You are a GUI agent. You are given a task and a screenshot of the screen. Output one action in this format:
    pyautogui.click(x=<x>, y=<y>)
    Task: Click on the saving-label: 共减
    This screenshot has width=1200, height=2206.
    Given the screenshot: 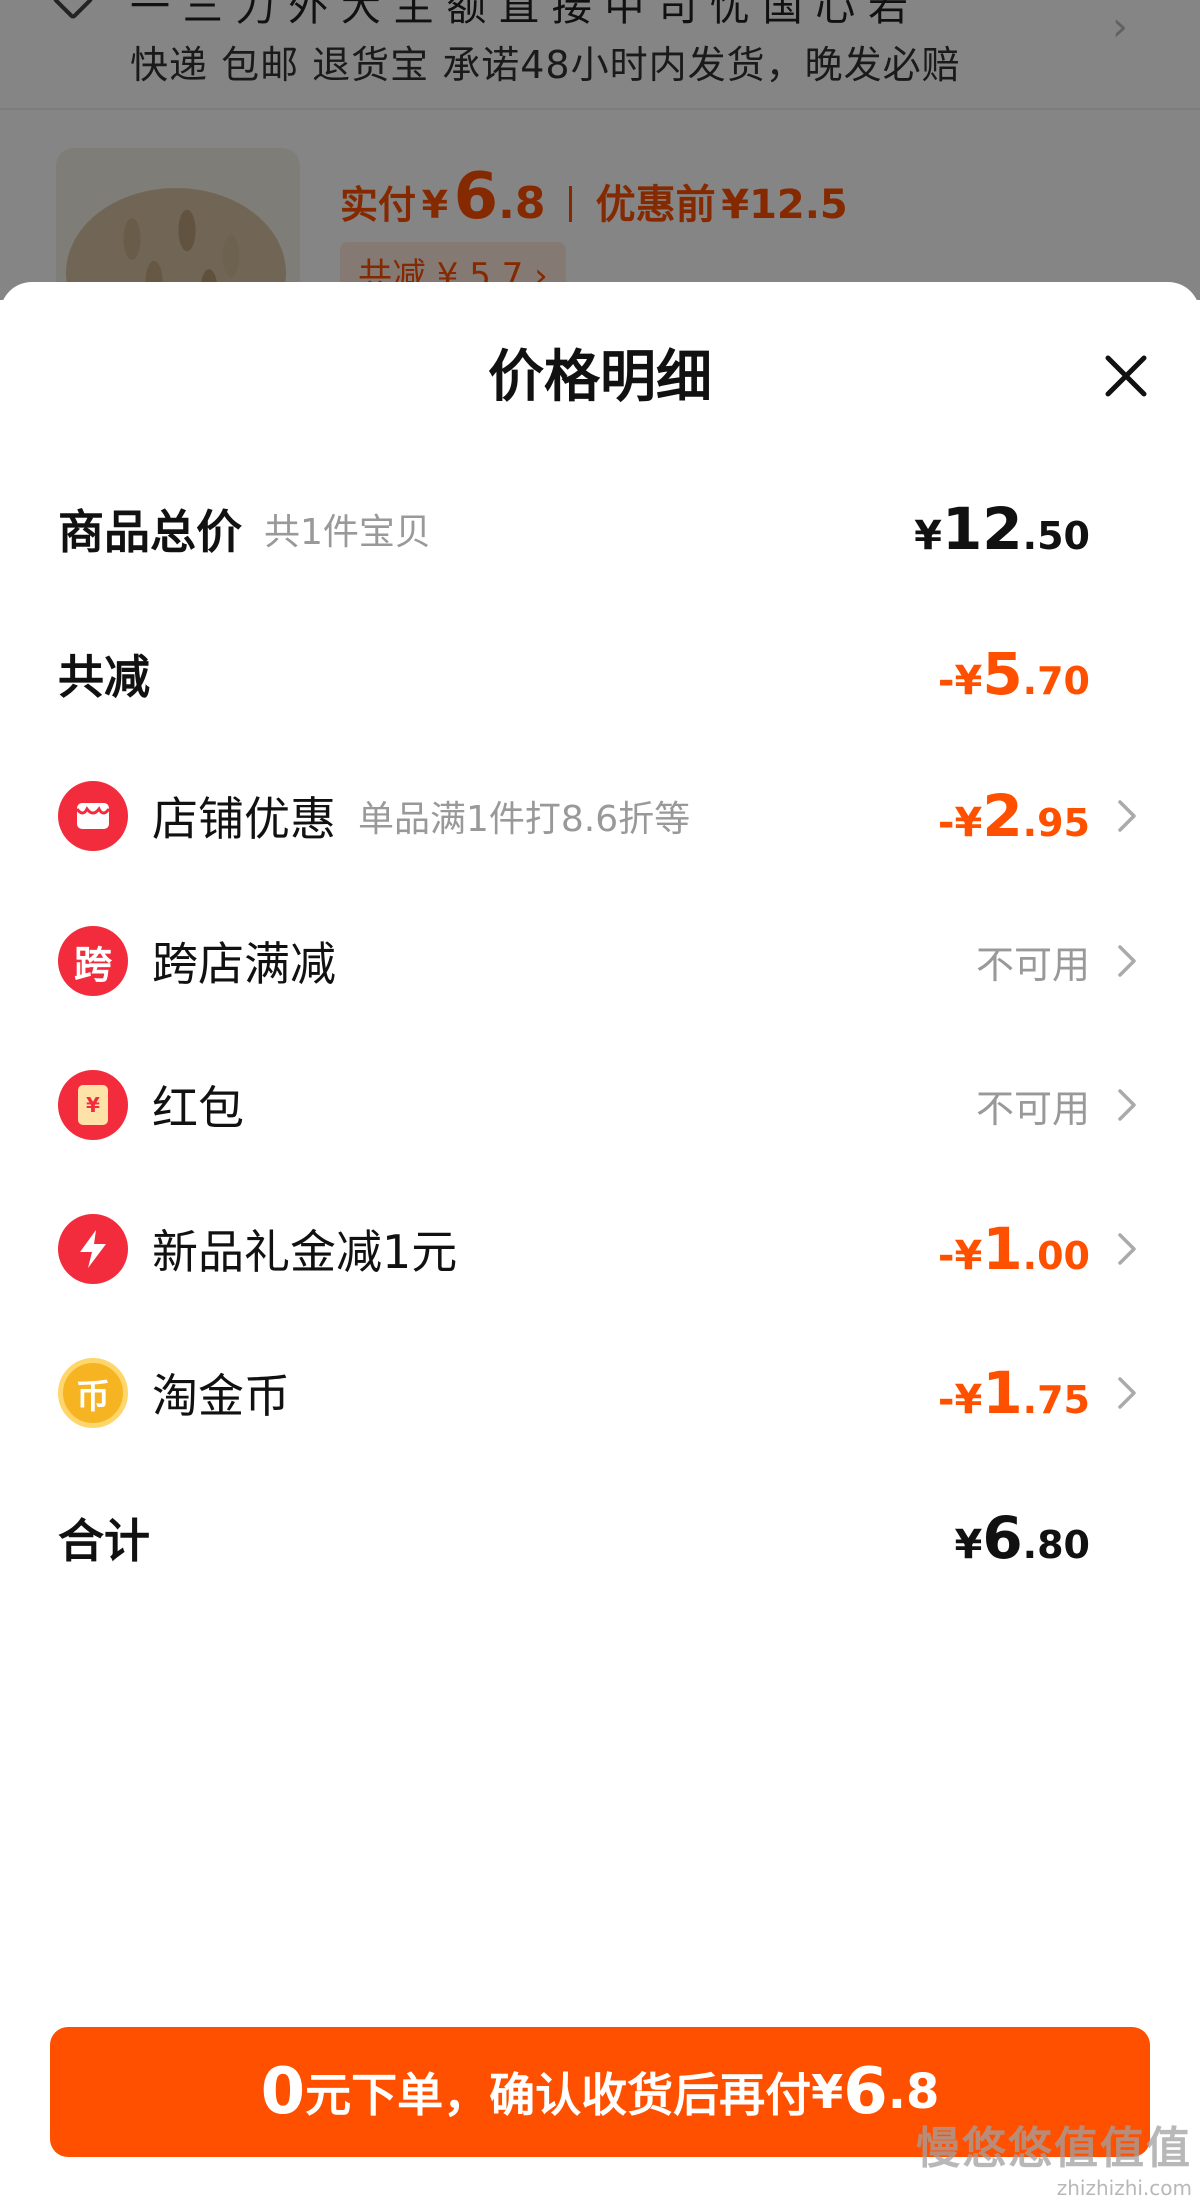 What is the action you would take?
    pyautogui.click(x=104, y=677)
    